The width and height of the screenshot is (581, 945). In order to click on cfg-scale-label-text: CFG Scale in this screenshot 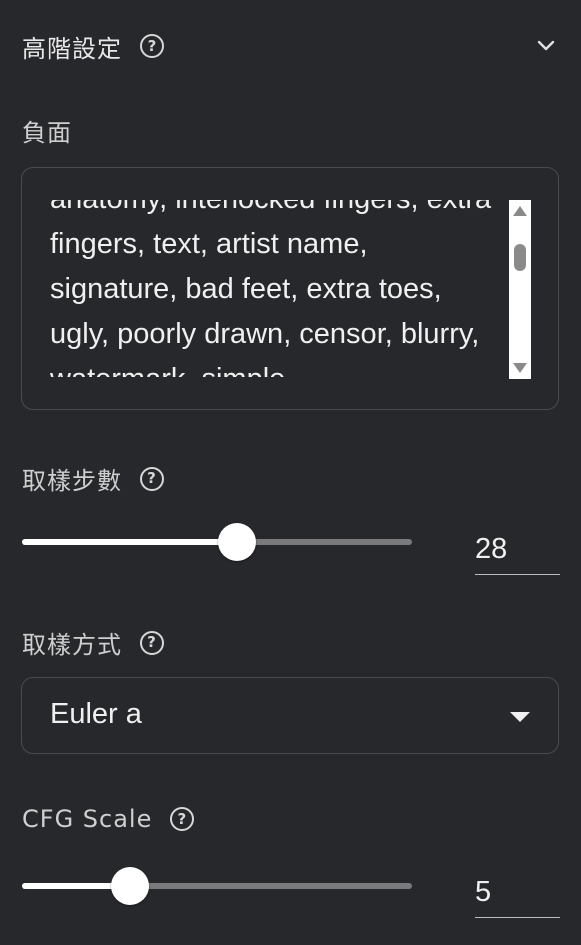, I will do `click(87, 819)`.